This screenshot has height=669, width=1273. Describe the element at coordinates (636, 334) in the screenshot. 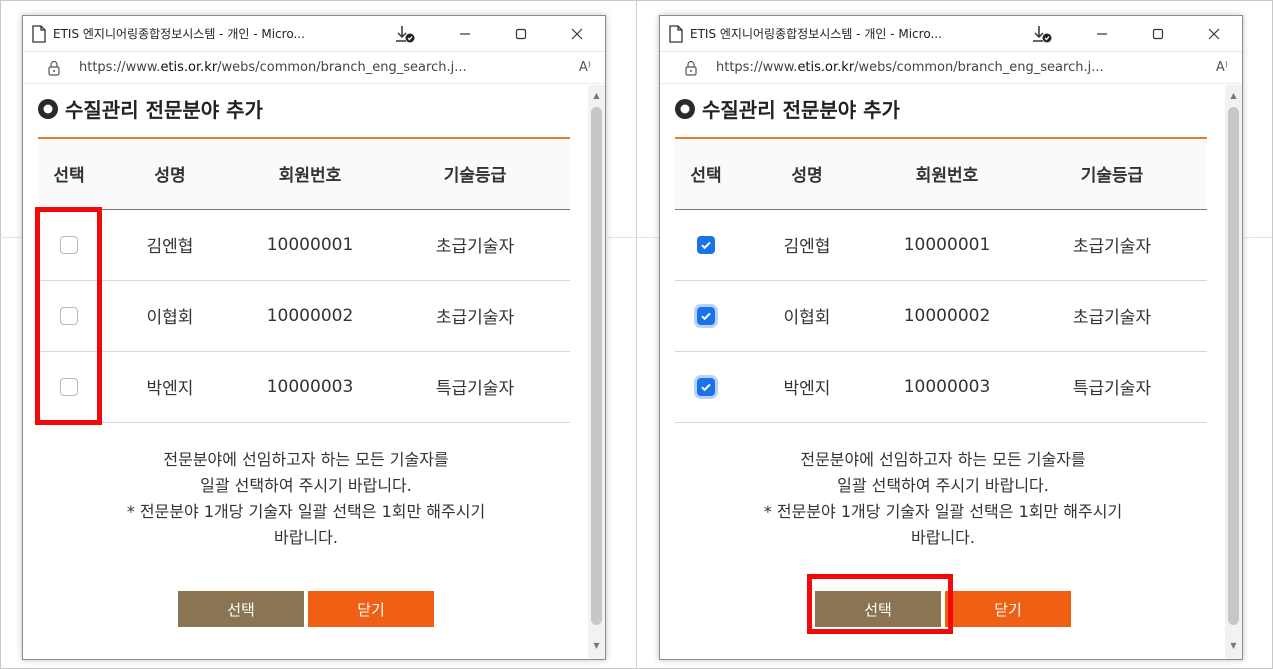

I see `panel-divider` at that location.